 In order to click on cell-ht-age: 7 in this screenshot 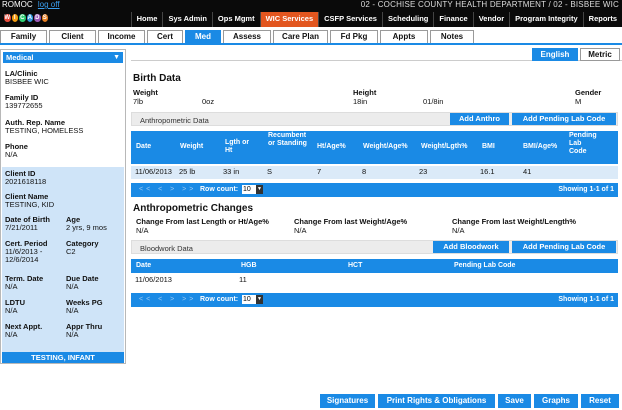, I will do `click(319, 171)`.